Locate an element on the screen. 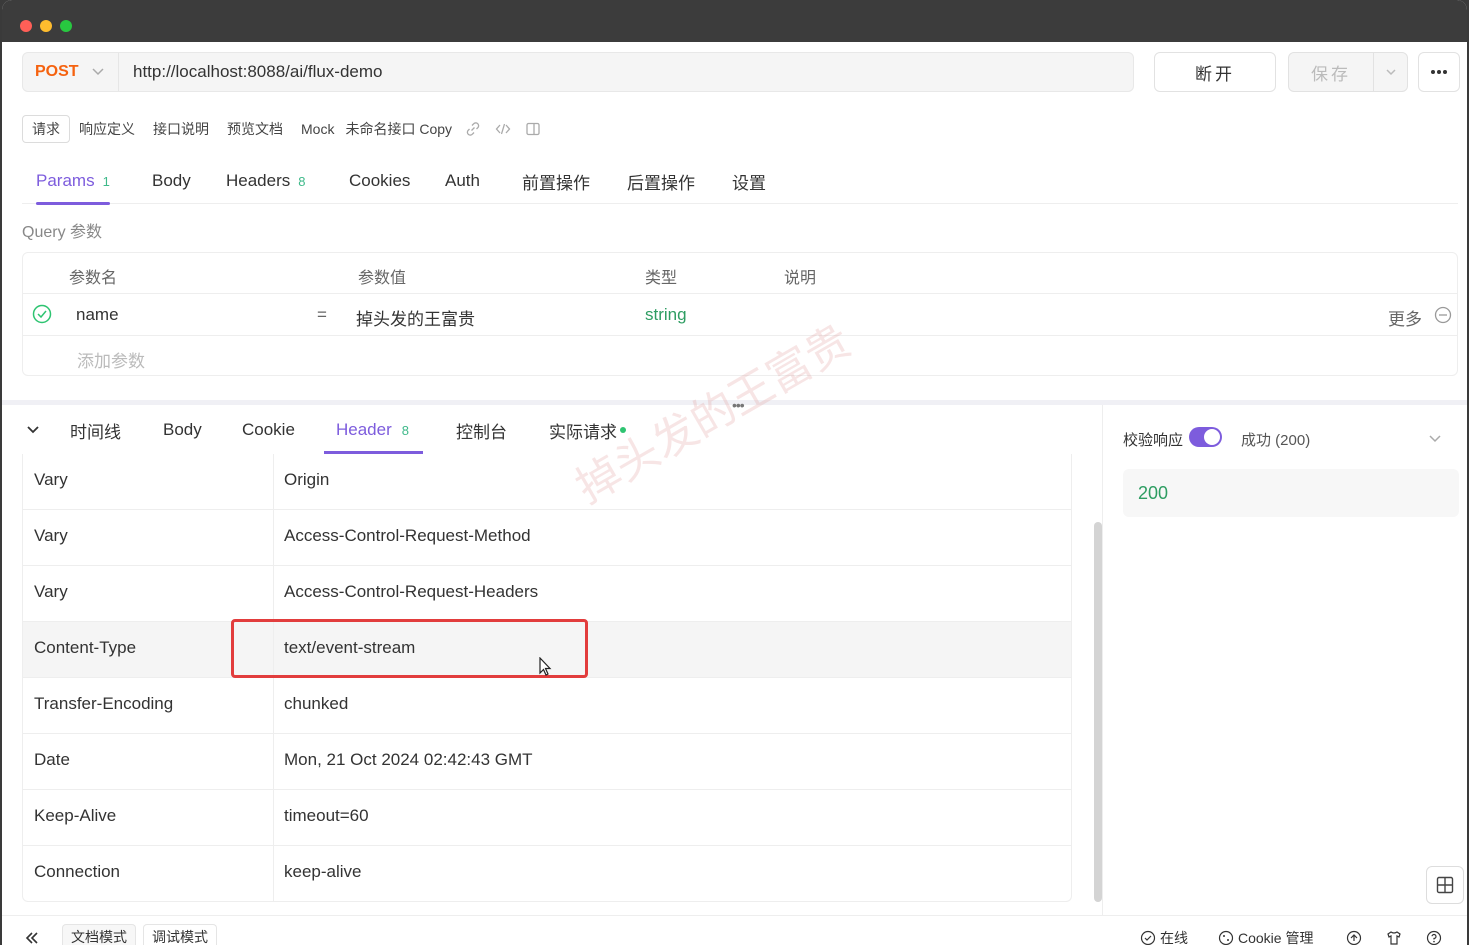  validate-response-toggle is located at coordinates (1205, 437).